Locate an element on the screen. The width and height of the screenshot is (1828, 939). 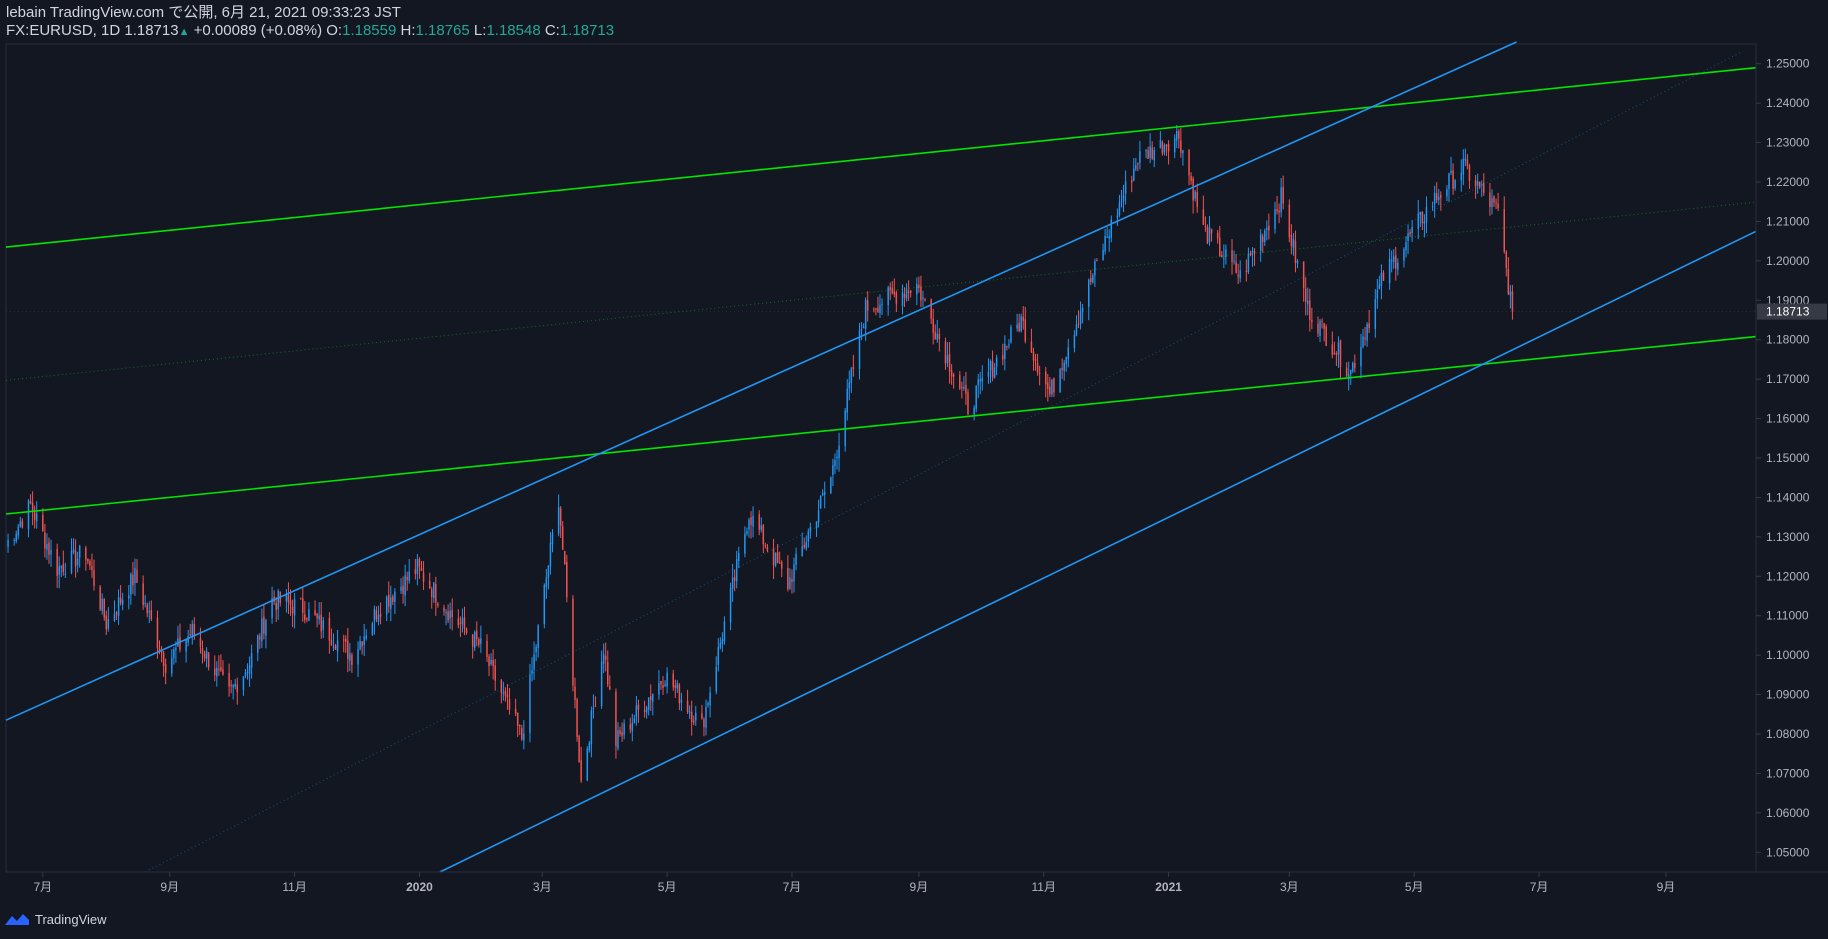
time-axis: 7月 9月 11月 2020 3月 5月 7月 9月 11月 2021 3月 5月 7月 9月 is located at coordinates (854, 883).